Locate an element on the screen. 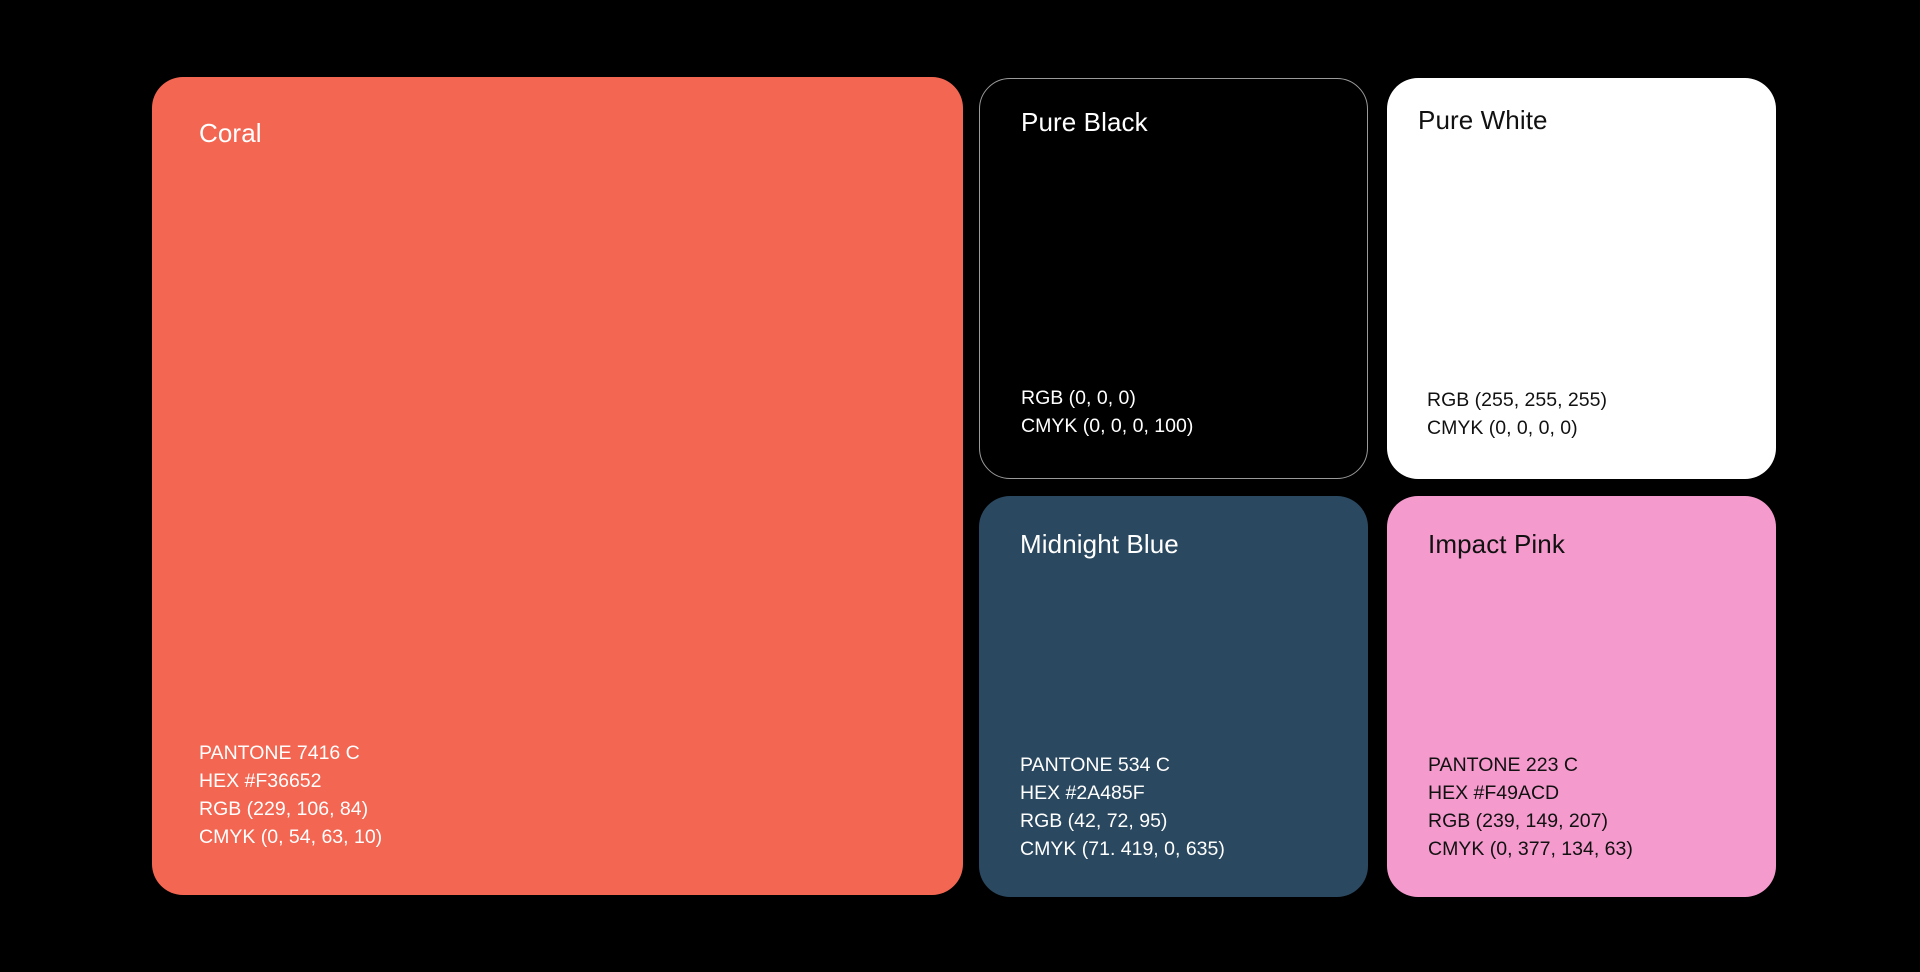 This screenshot has height=972, width=1920. swatch-name: Pure Black is located at coordinates (1084, 122).